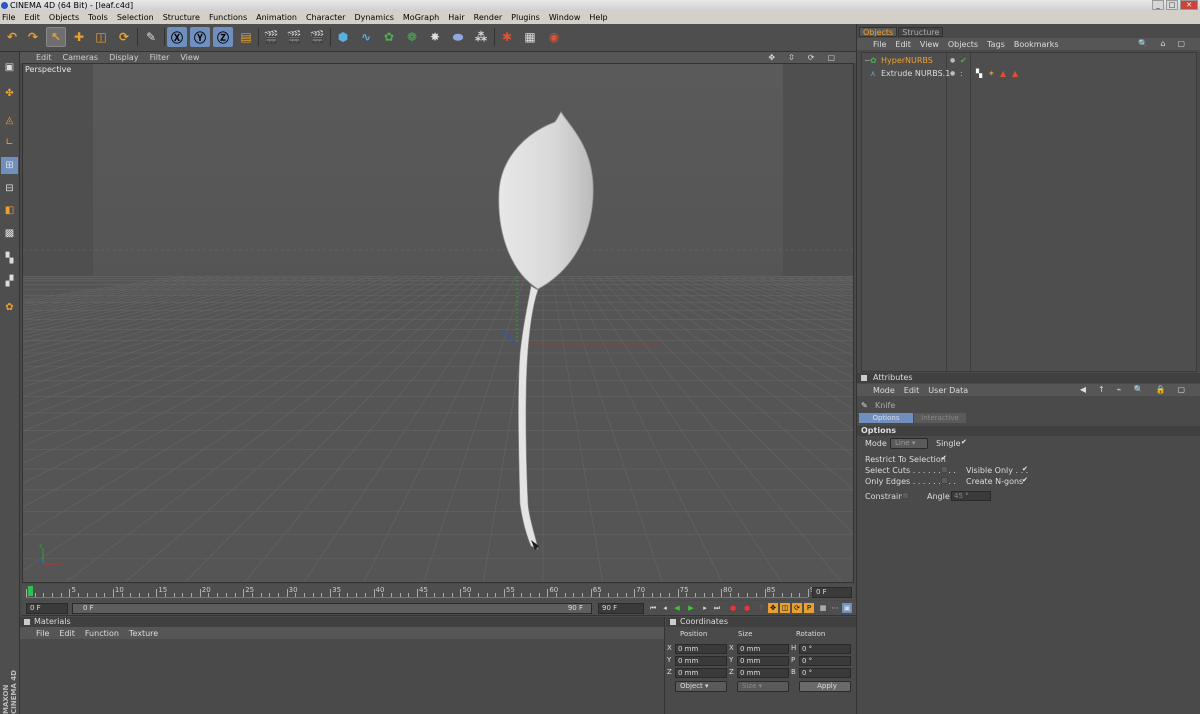  Describe the element at coordinates (1084, 389) in the screenshot. I see `attr-back-icon: ◀` at that location.